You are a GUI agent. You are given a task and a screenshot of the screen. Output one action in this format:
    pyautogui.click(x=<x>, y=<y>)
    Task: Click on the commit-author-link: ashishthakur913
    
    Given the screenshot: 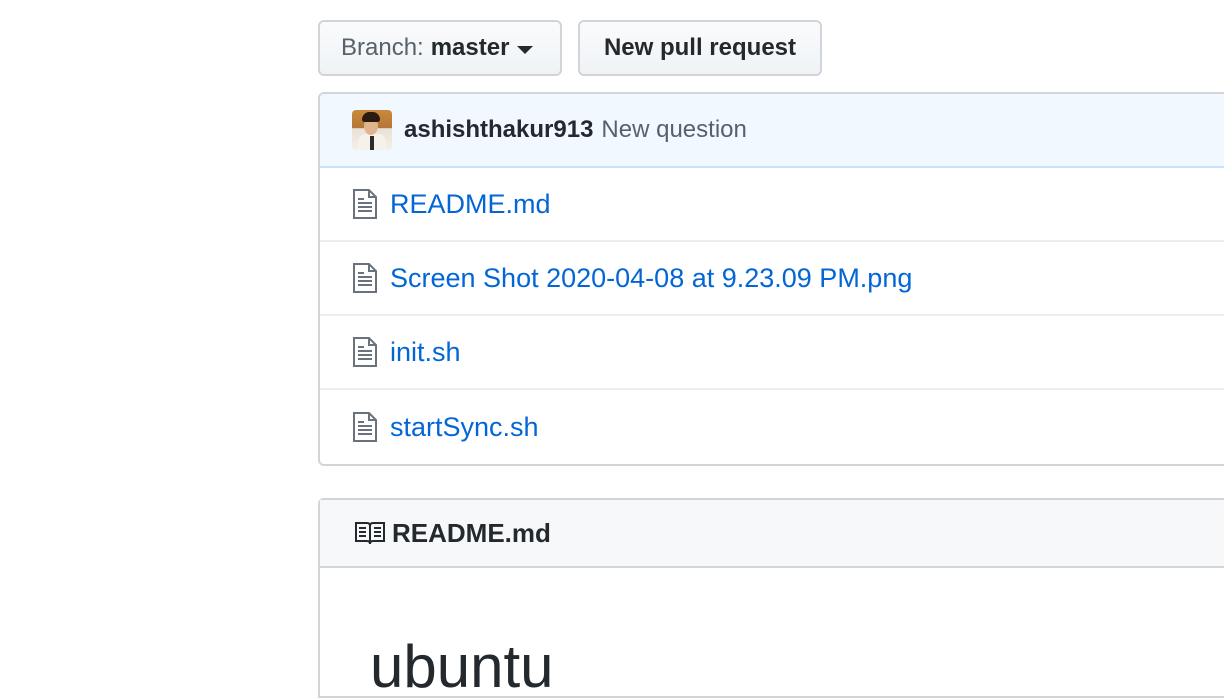 What is the action you would take?
    pyautogui.click(x=498, y=130)
    